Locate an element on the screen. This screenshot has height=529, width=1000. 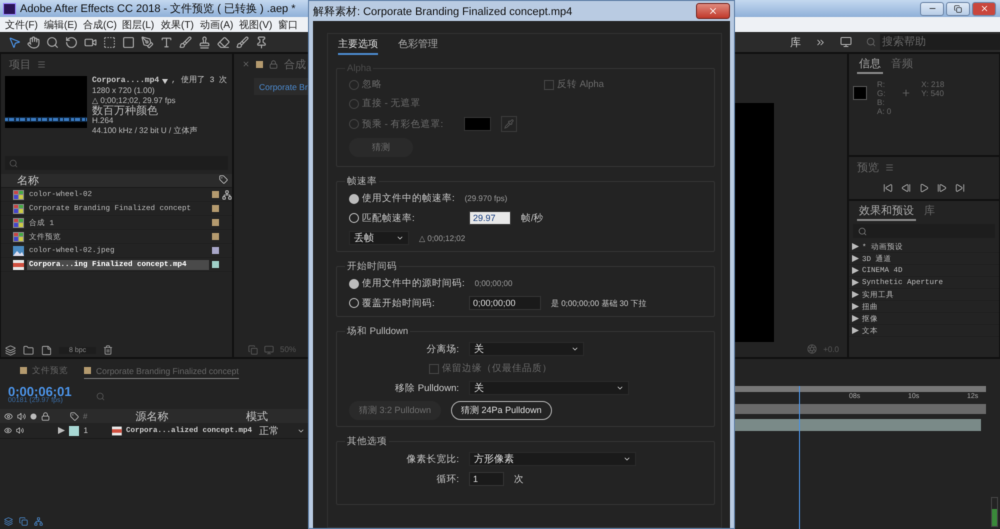
app-logo-icon is located at coordinates (9, 8).